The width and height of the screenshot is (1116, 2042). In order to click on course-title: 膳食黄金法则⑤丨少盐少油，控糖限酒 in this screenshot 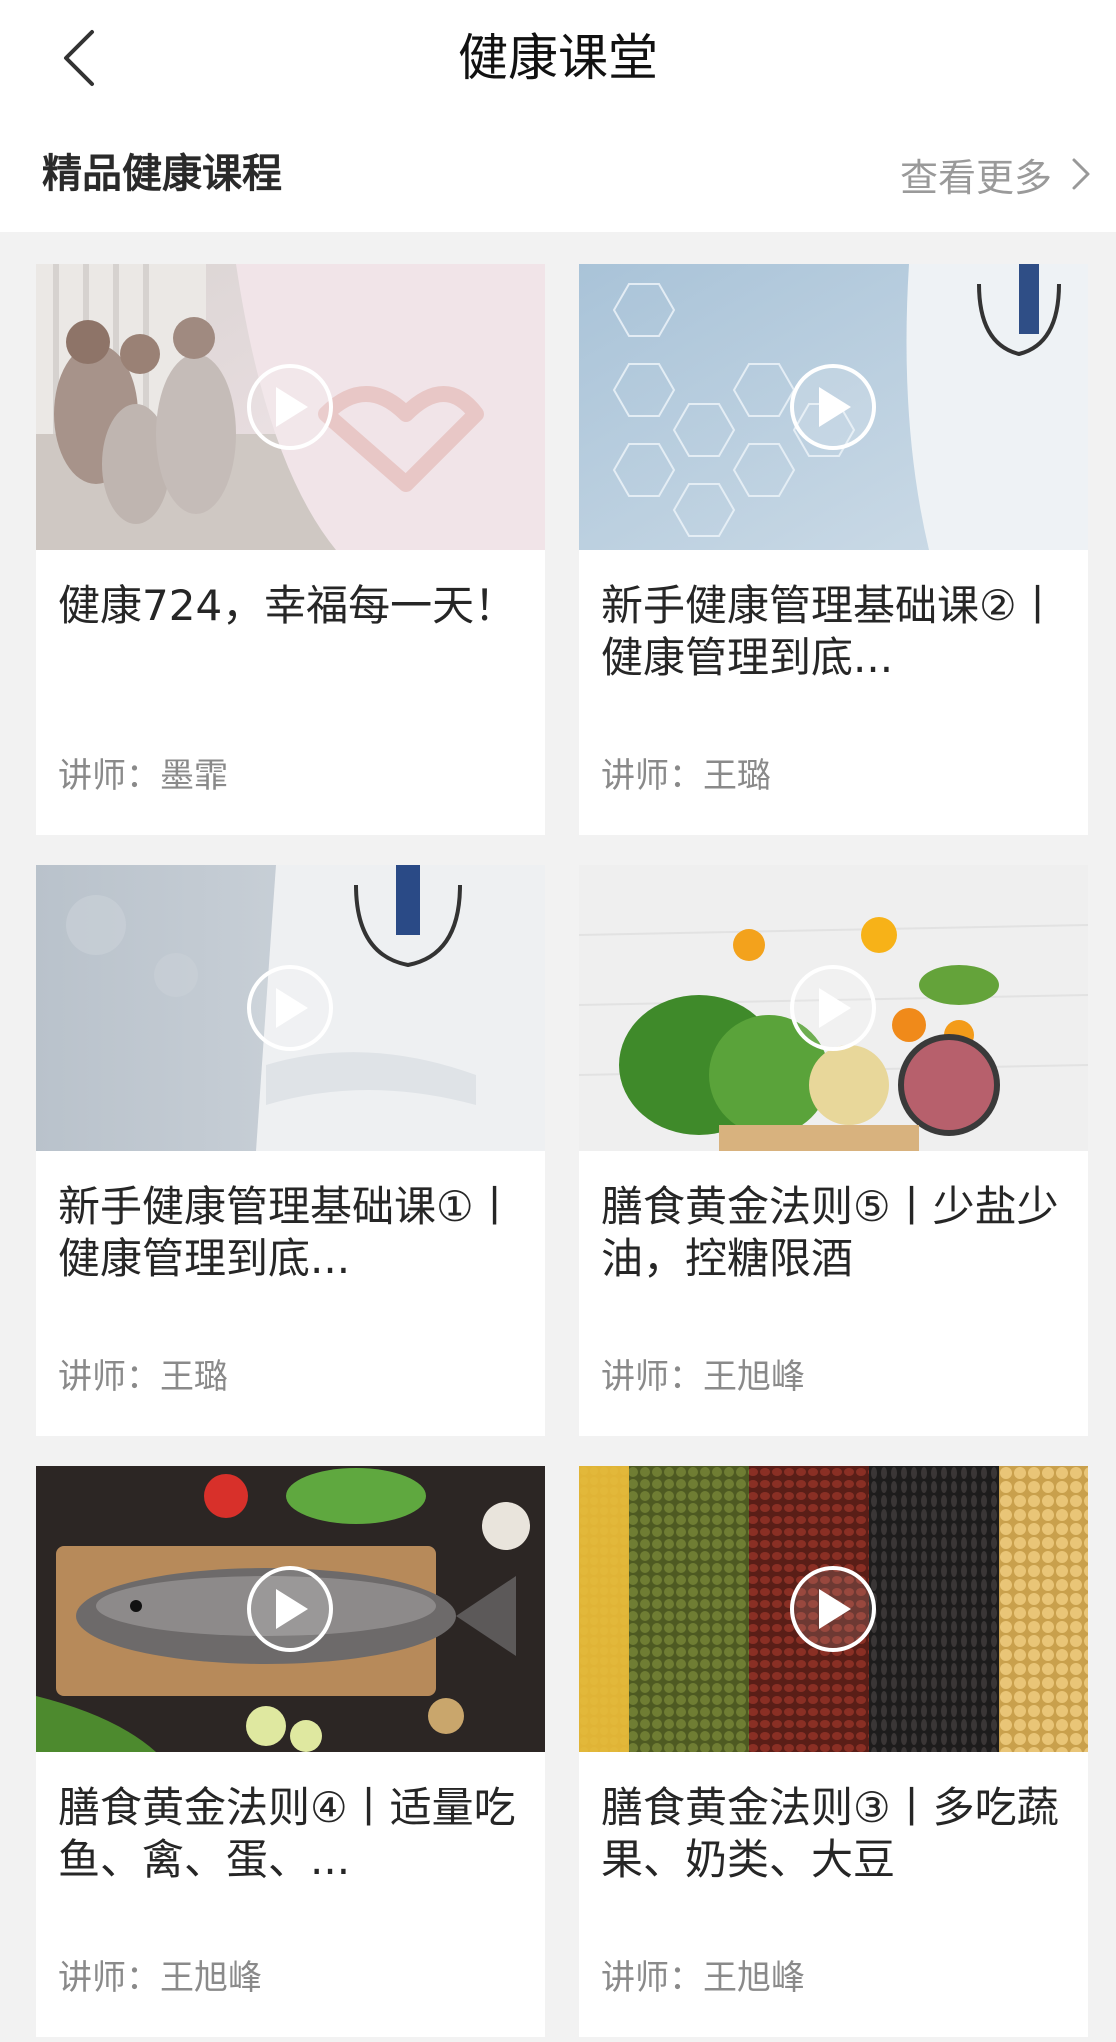, I will do `click(830, 1232)`.